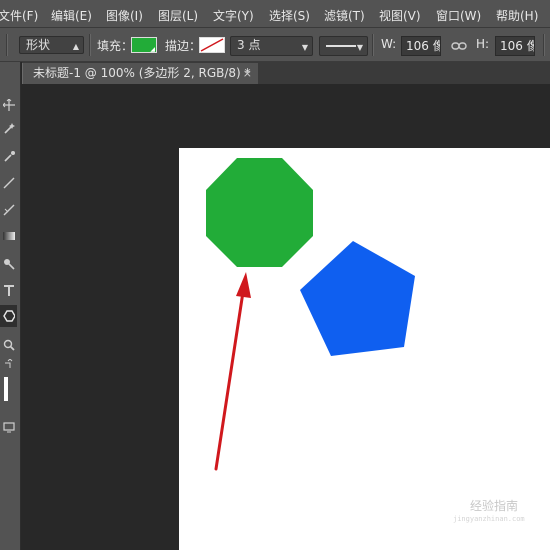 Image resolution: width=550 pixels, height=550 pixels. What do you see at coordinates (494, 506) in the screenshot?
I see `watermark-text: 经验指南` at bounding box center [494, 506].